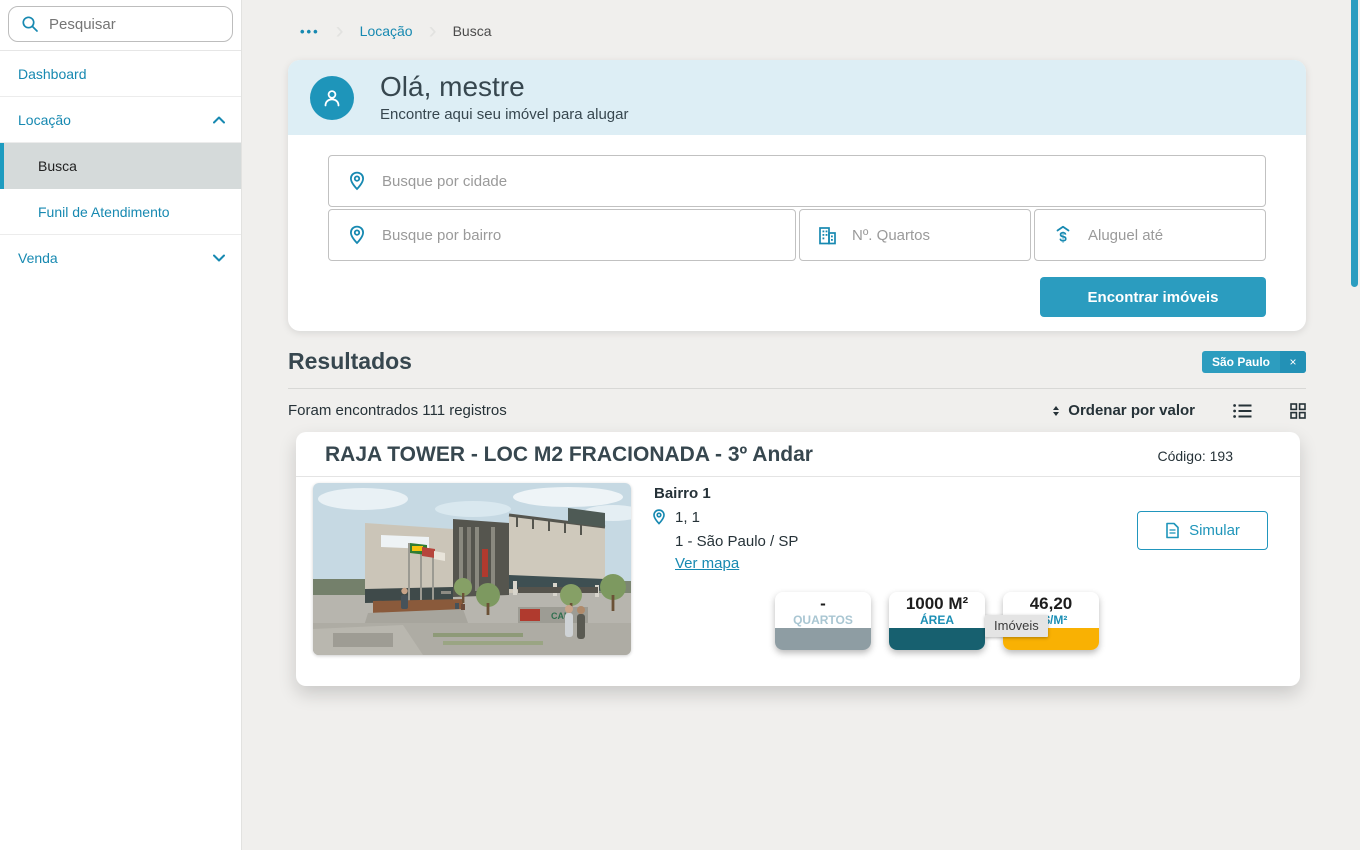  Describe the element at coordinates (120, 258) in the screenshot. I see `sidebar-item-venda: Venda` at that location.